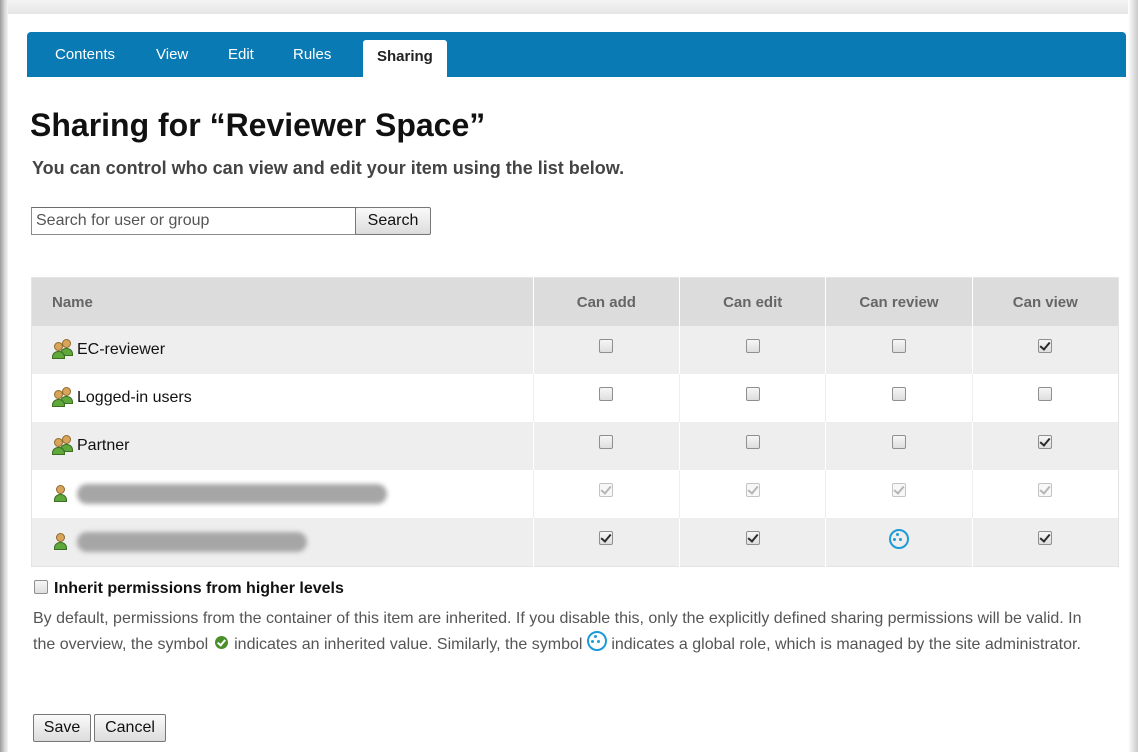  Describe the element at coordinates (1133, 376) in the screenshot. I see `window-right-edge` at that location.